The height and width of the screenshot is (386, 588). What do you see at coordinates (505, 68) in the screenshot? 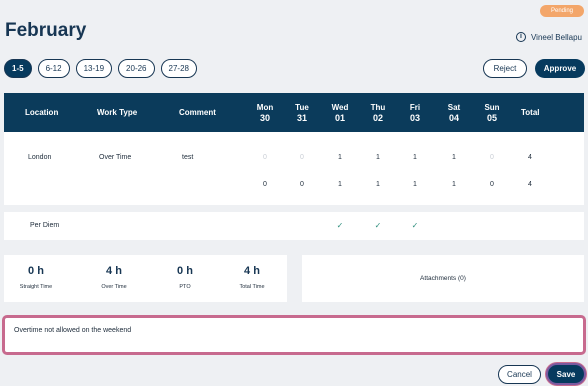
I see `reject-button: Reject` at bounding box center [505, 68].